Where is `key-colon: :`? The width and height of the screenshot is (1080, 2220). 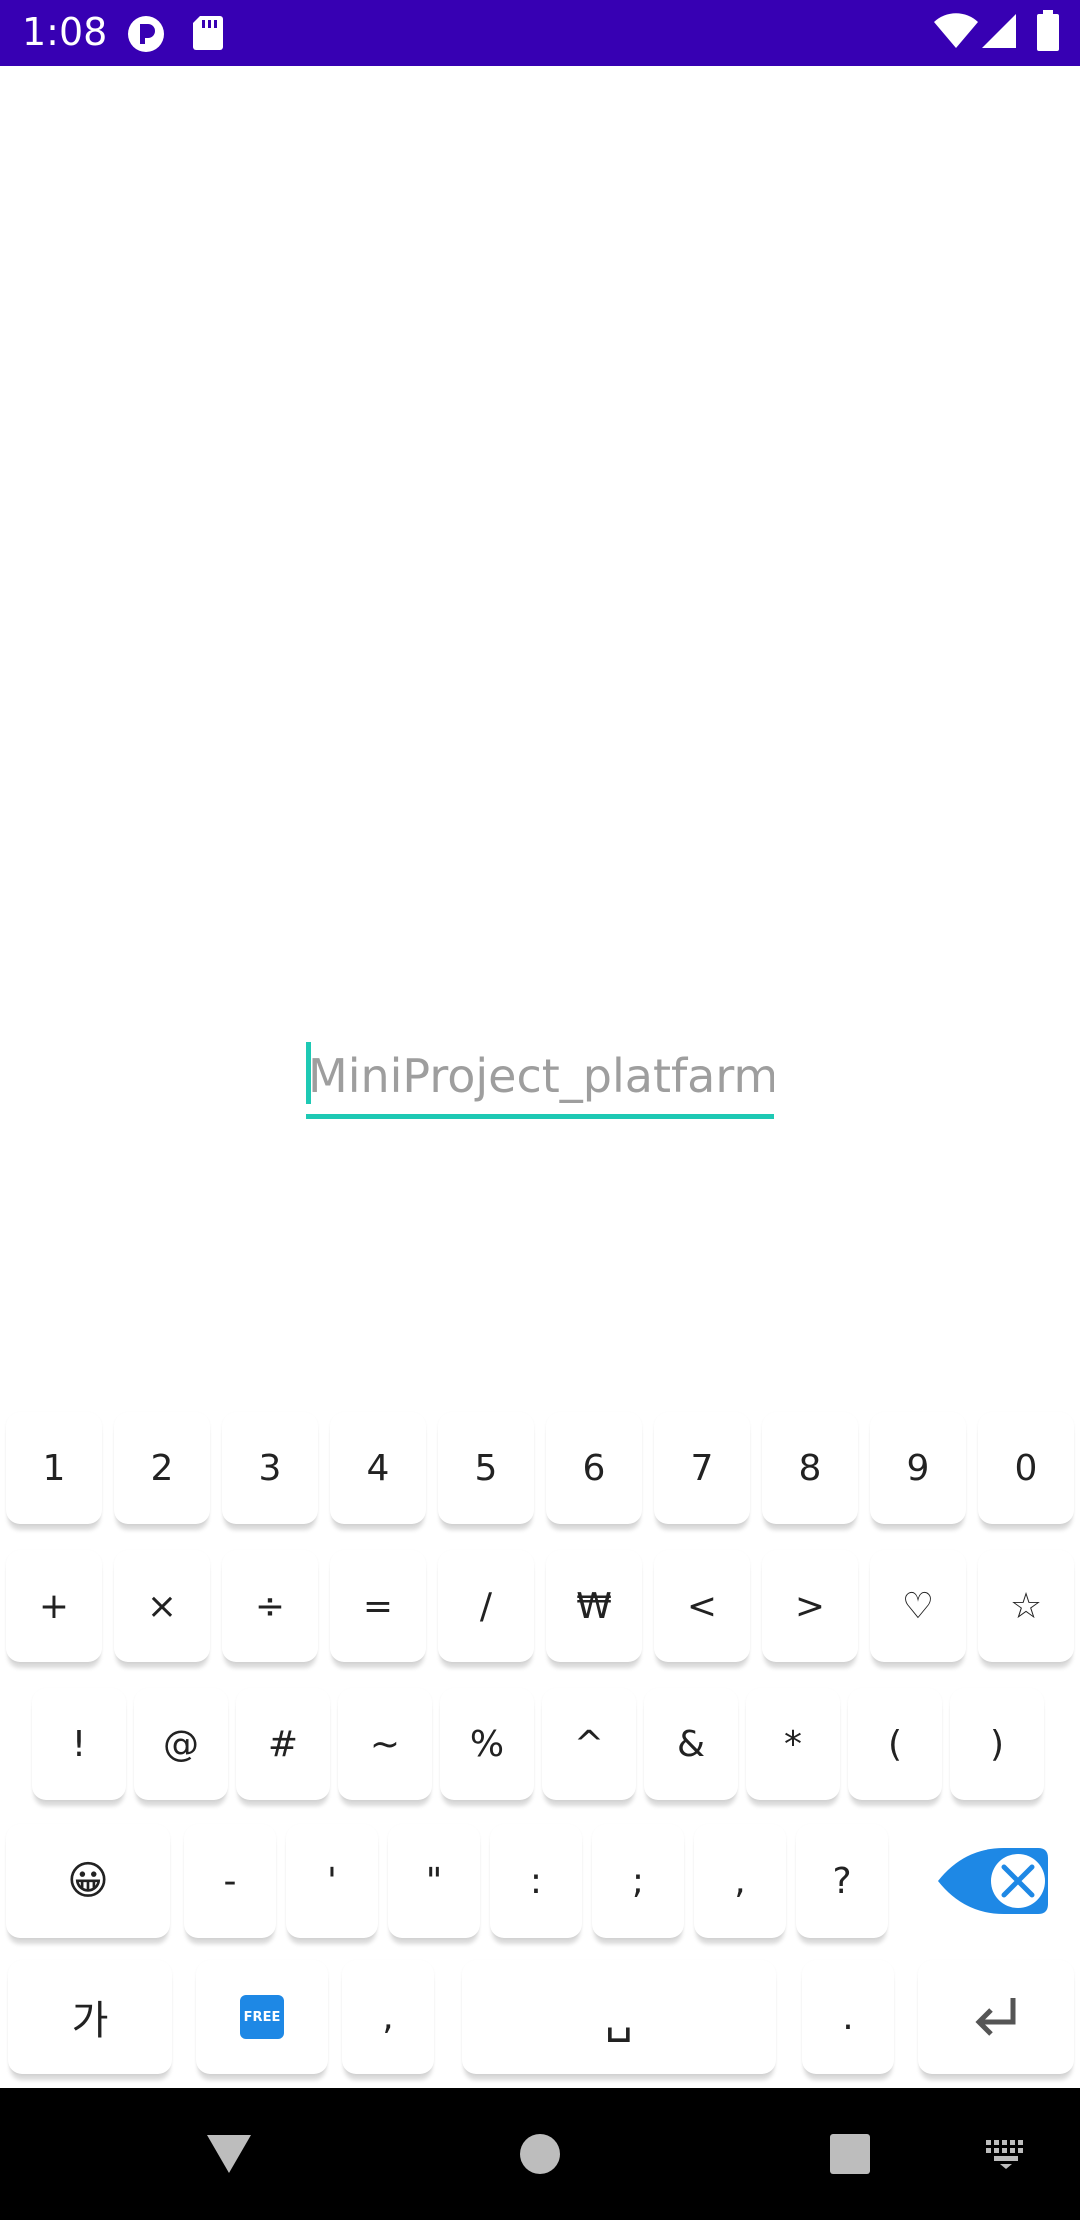 key-colon: : is located at coordinates (536, 1881).